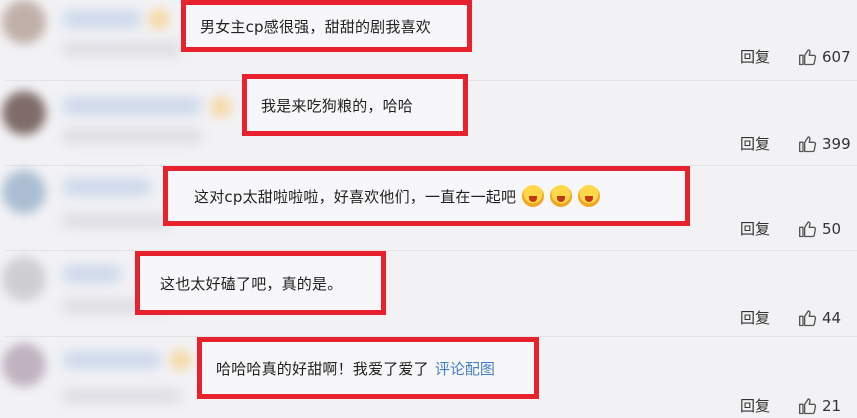 The height and width of the screenshot is (418, 857). I want to click on comment-text: 我是来吃狗粮的，哈哈, so click(337, 105).